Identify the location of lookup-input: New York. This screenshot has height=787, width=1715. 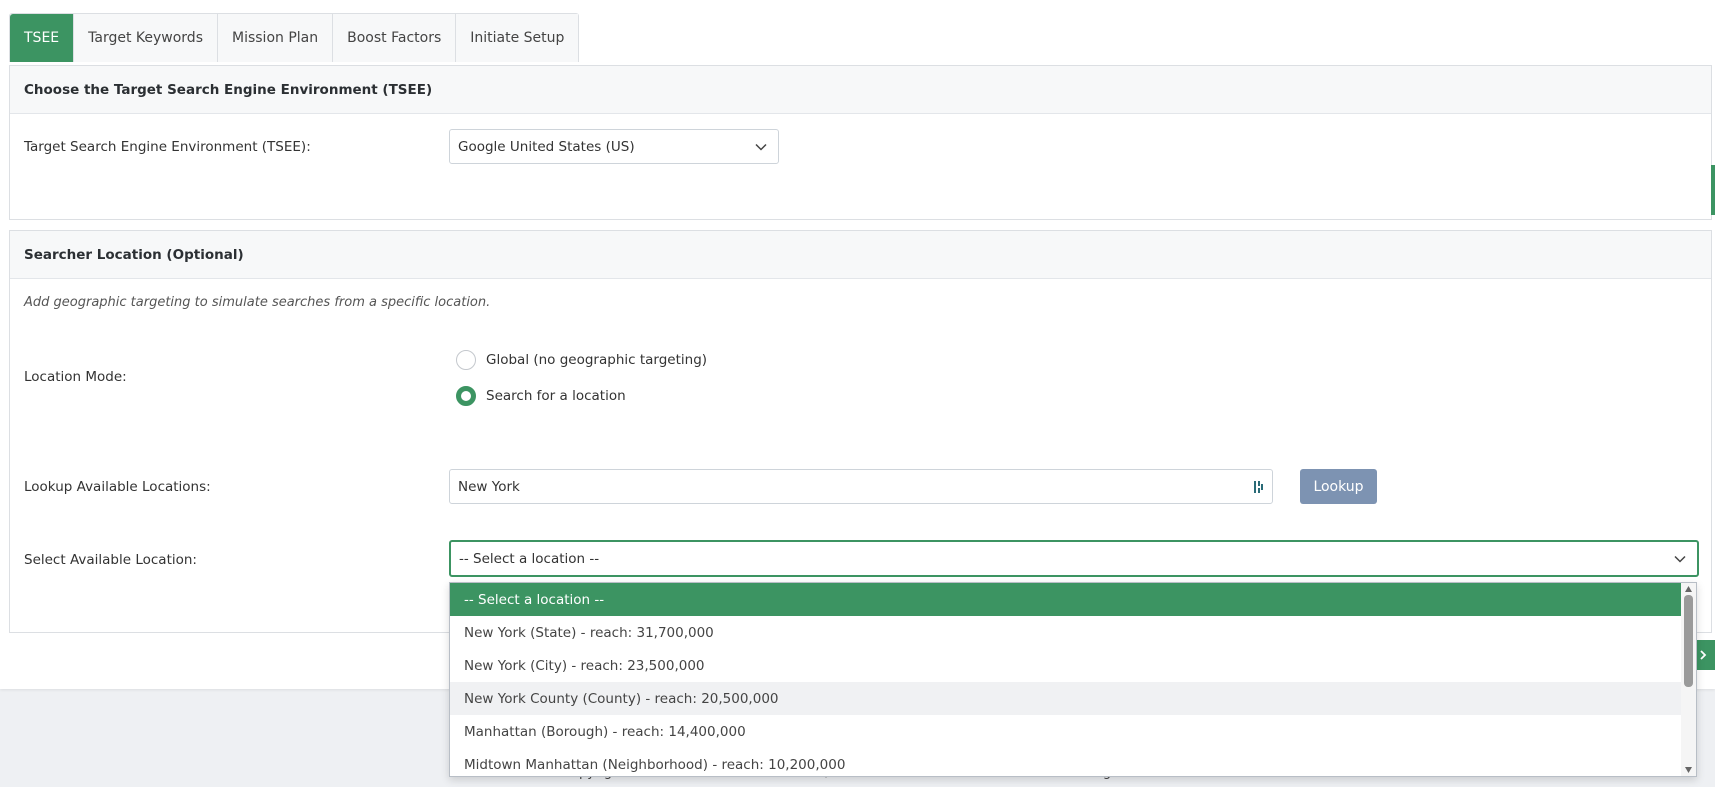
(861, 486).